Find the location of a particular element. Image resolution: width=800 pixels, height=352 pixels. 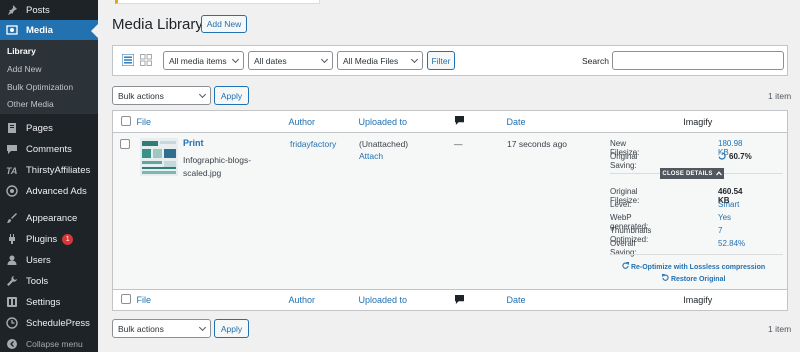

restore-icon is located at coordinates (665, 277).